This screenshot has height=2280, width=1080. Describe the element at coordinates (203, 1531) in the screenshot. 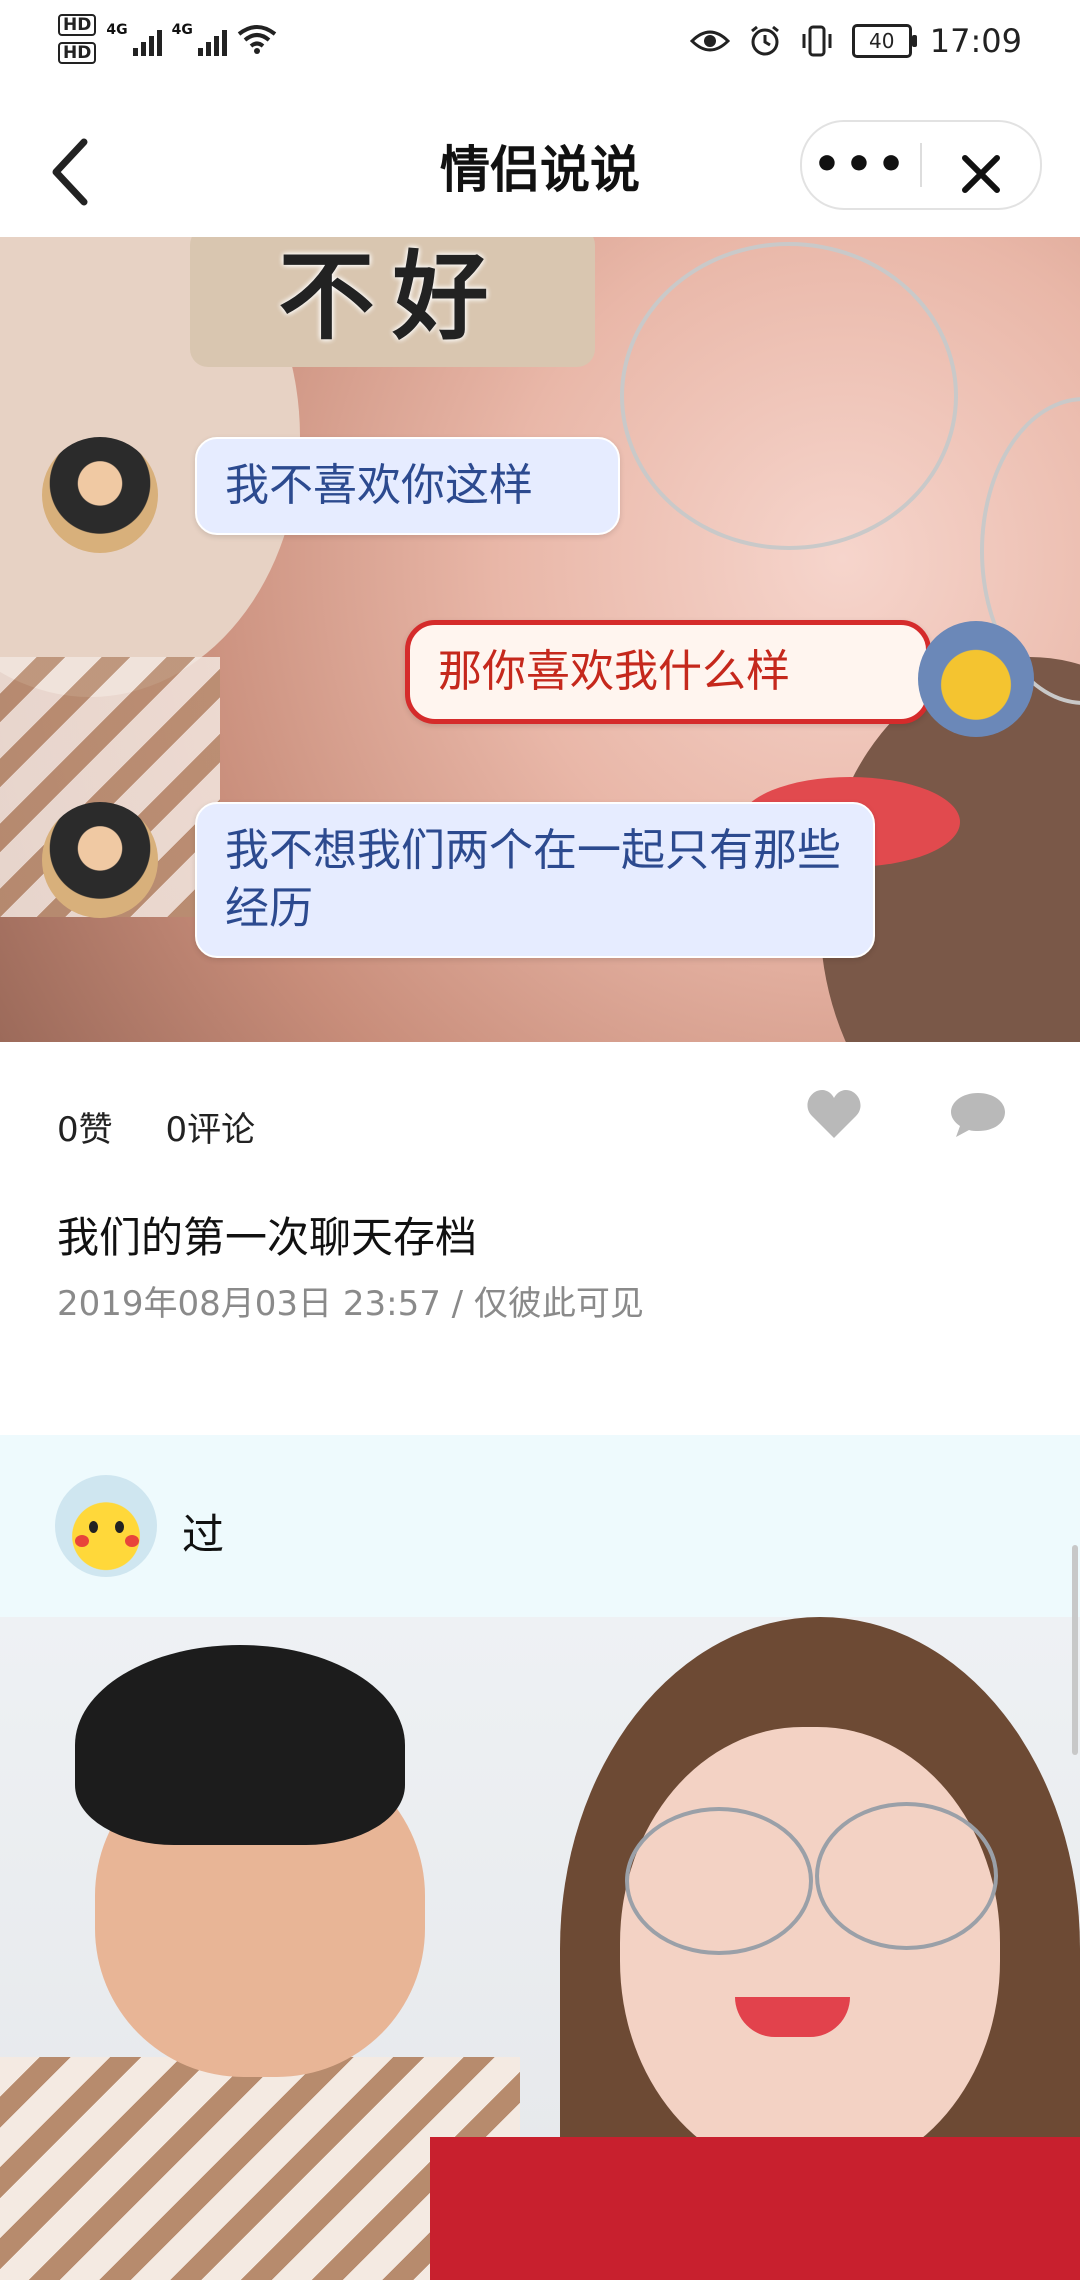

I see `username: 过` at that location.